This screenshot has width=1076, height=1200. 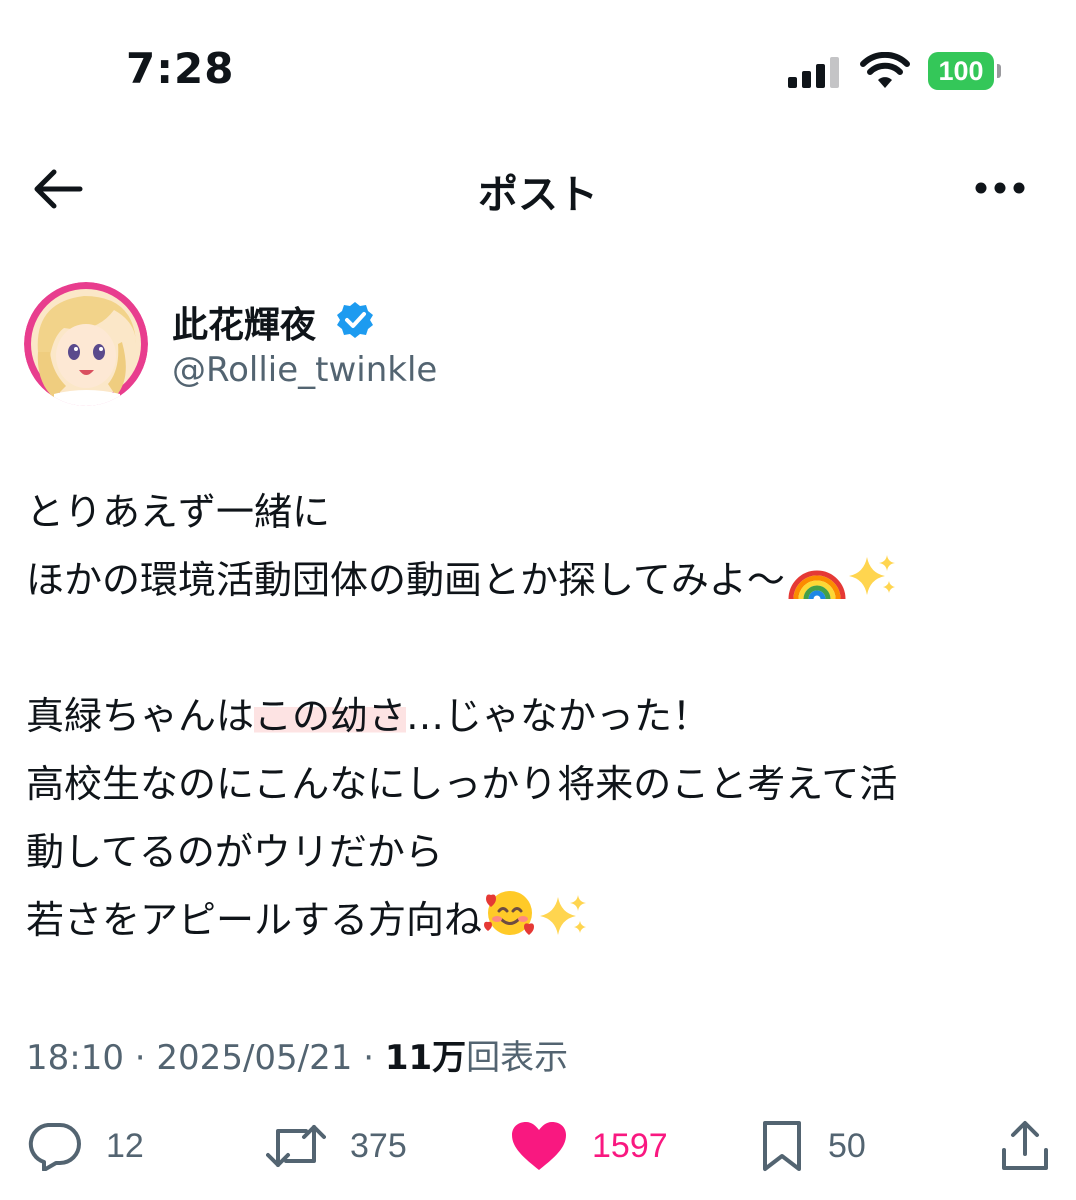 What do you see at coordinates (378, 1145) in the screenshot?
I see `repost-count: 375` at bounding box center [378, 1145].